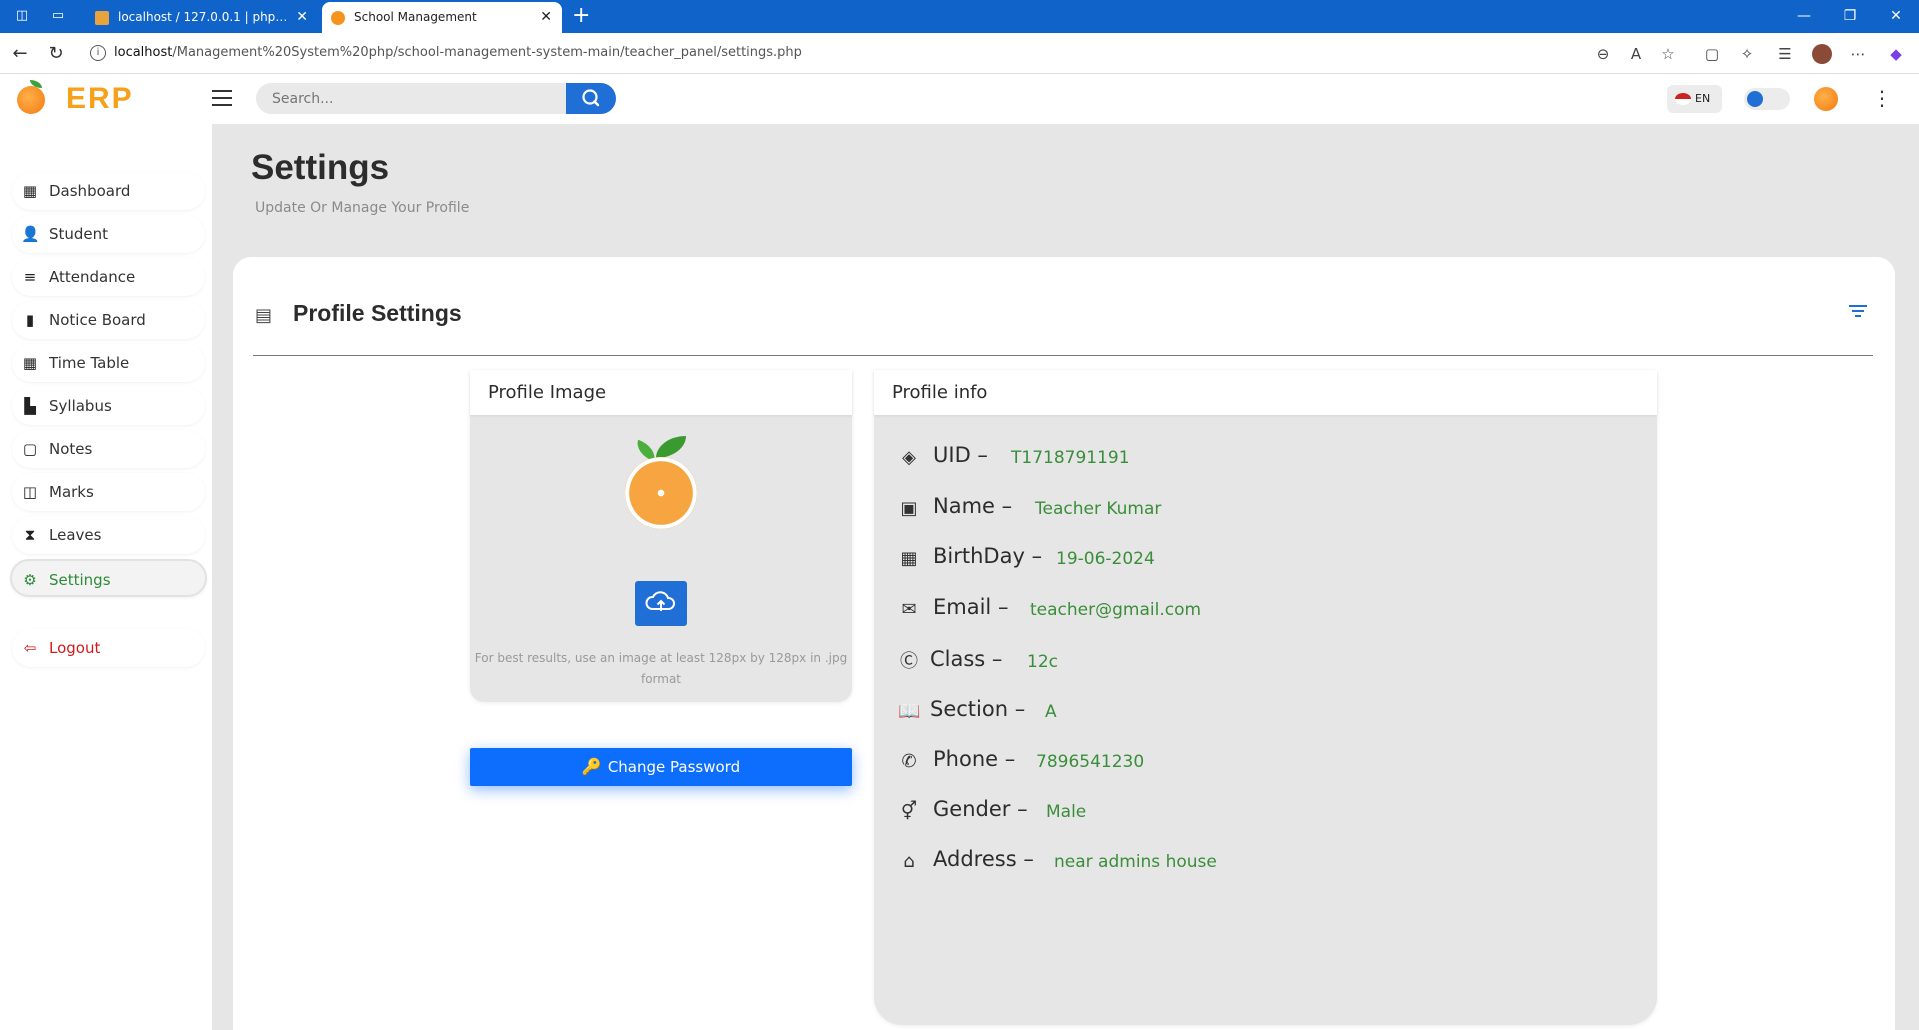 The image size is (1919, 1030). What do you see at coordinates (90, 191) in the screenshot?
I see `sidebar-item-label: Dashboard` at bounding box center [90, 191].